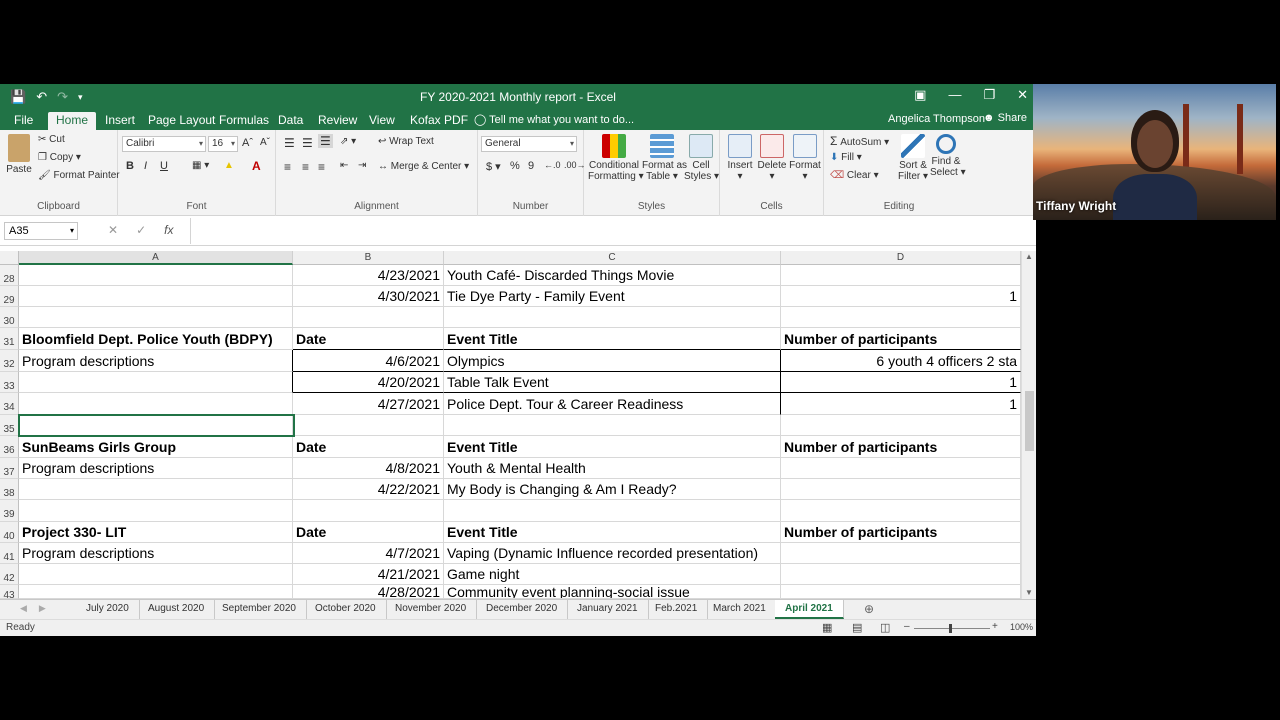 Image resolution: width=1280 pixels, height=720 pixels. Describe the element at coordinates (575, 165) in the screenshot. I see `decrease-decimal-icon: .00→` at that location.